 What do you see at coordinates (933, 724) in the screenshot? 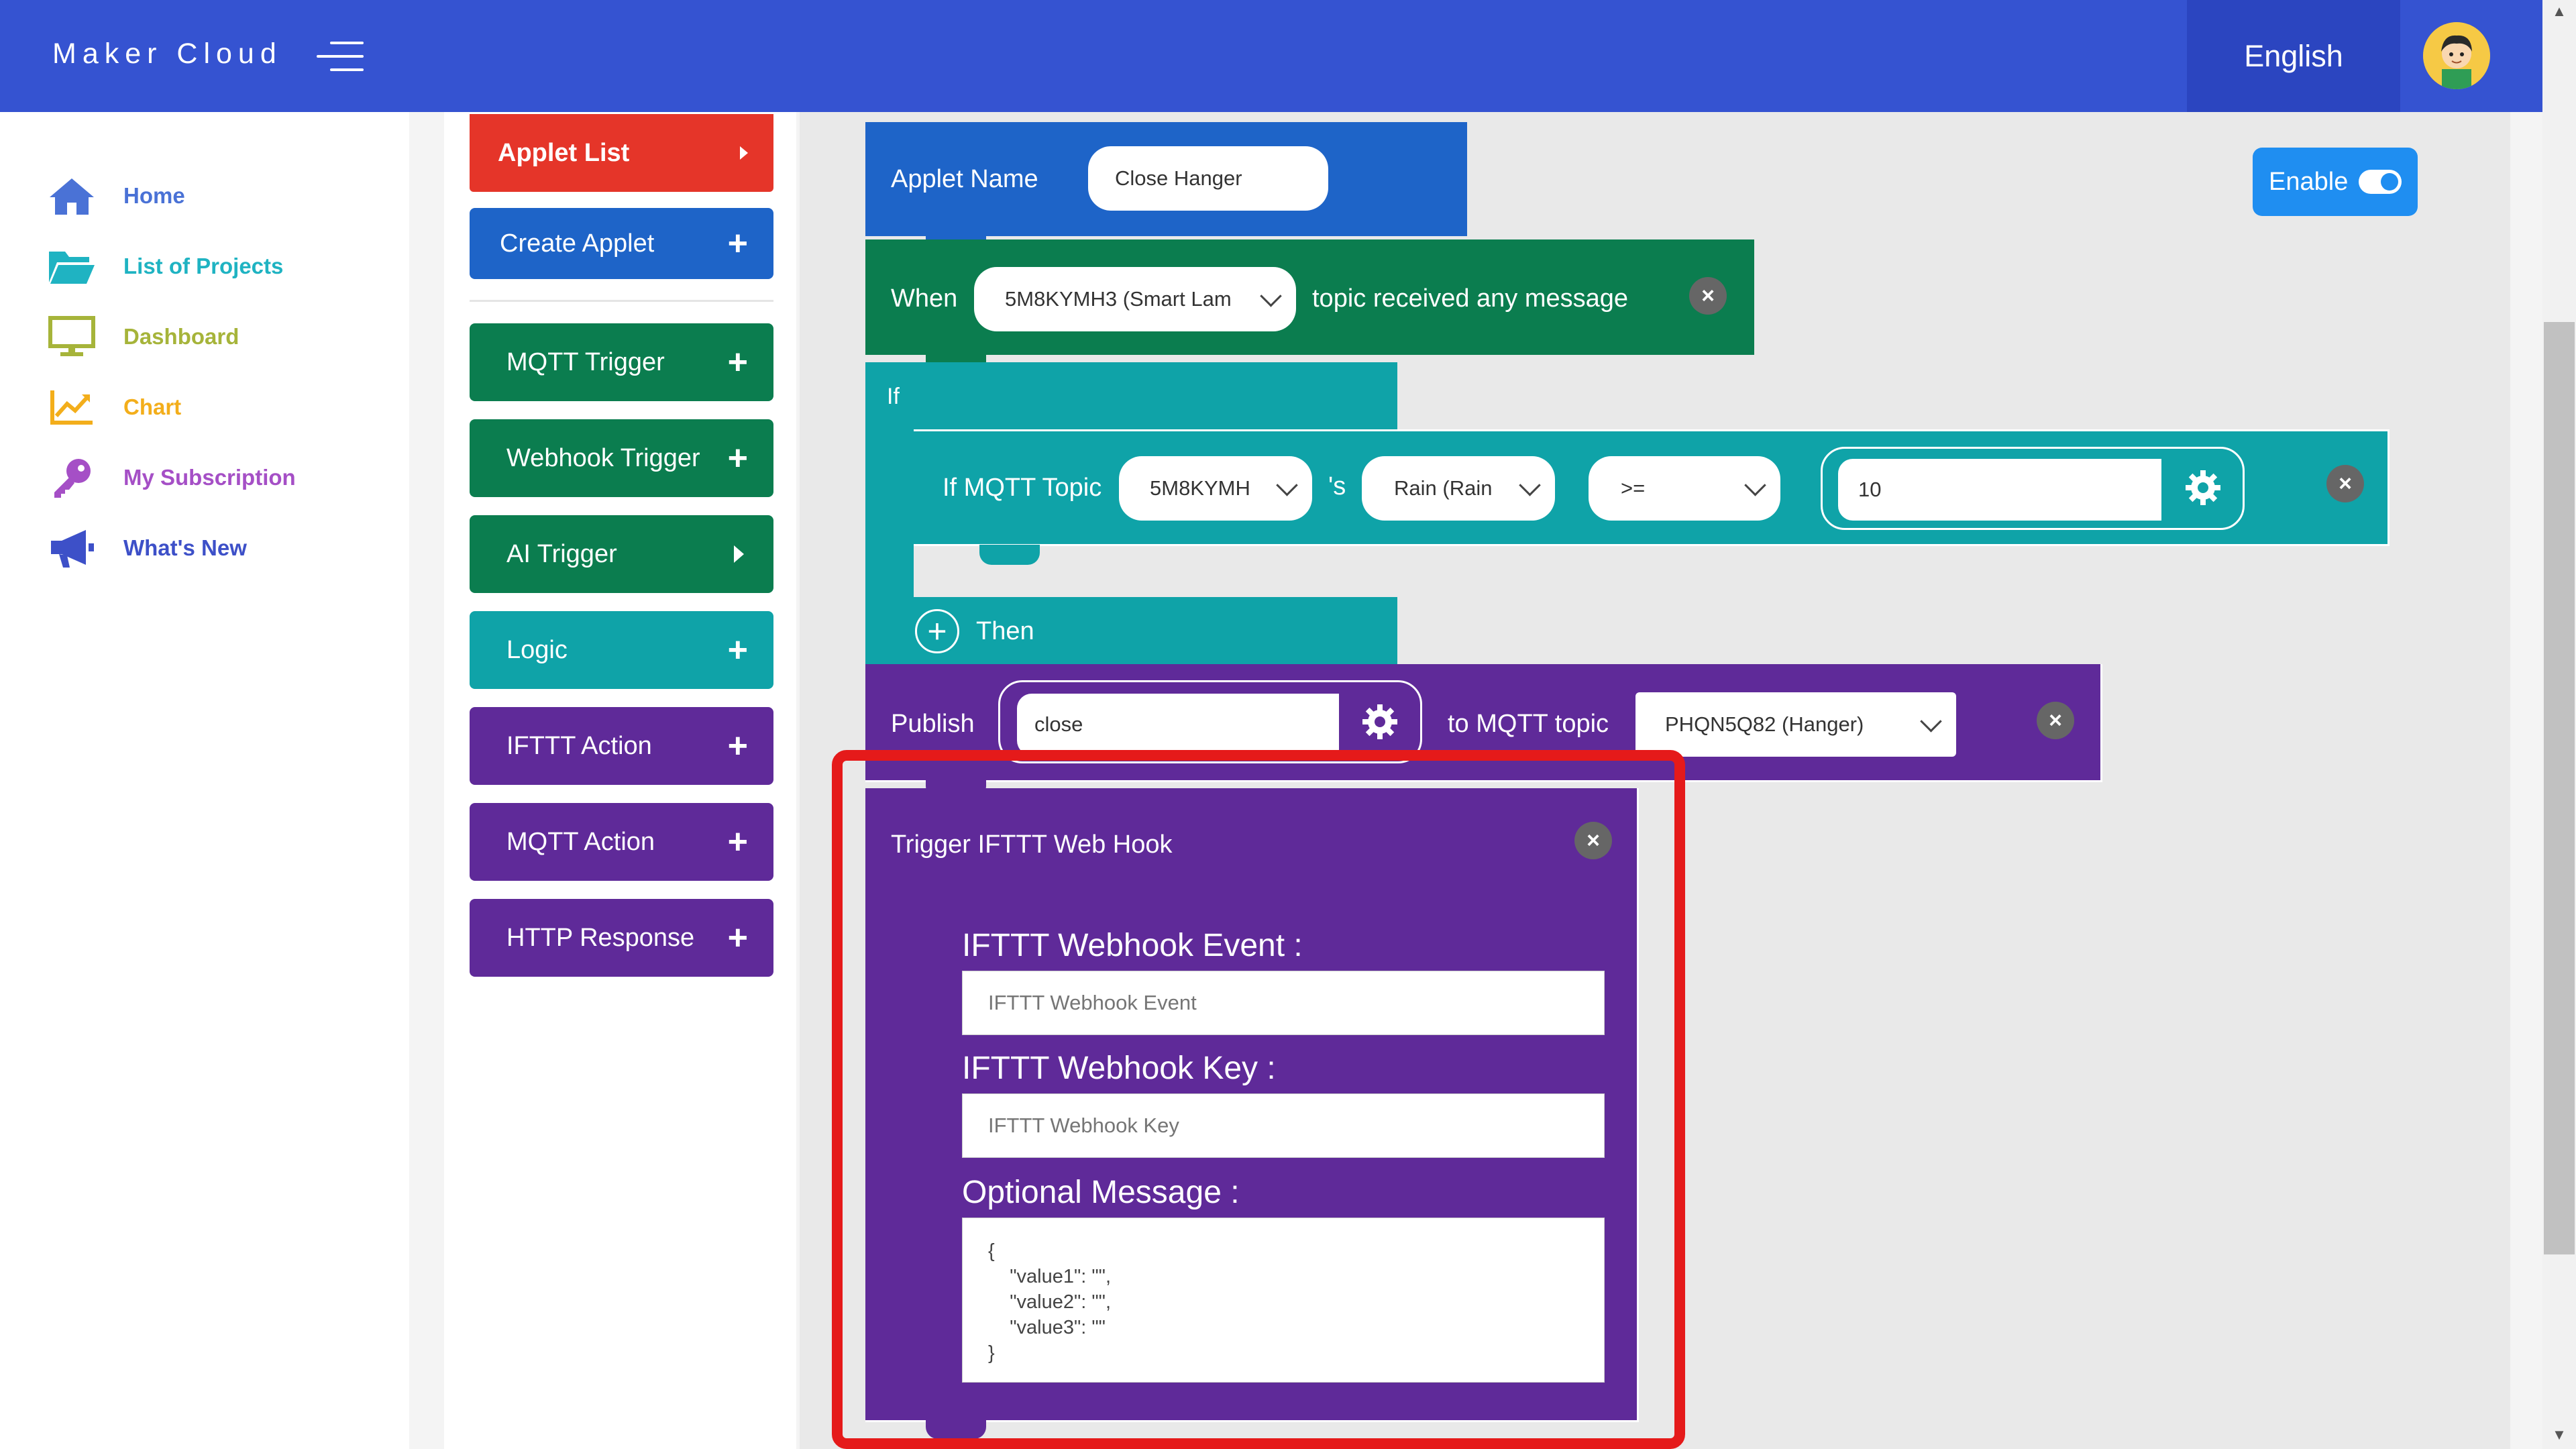
I see `publish-label: Publish` at bounding box center [933, 724].